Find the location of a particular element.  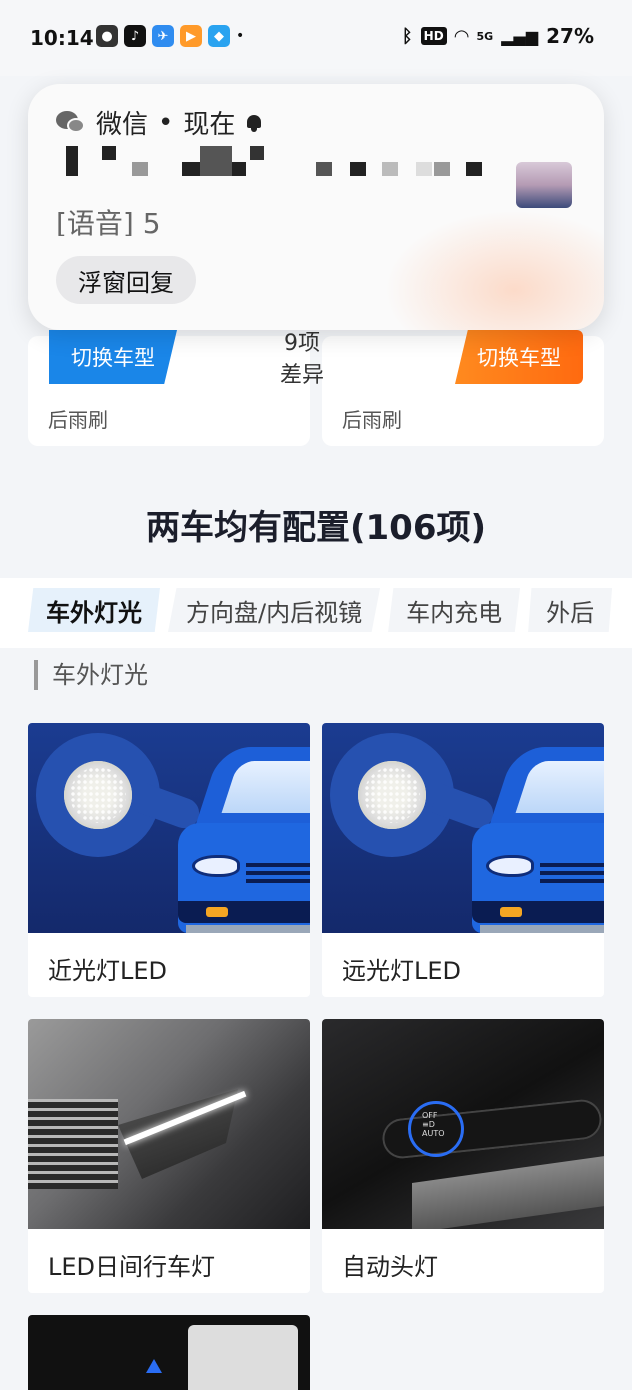

status-bar: 10:14 ● ♪ ✈ ▶ ◆ • ᛒ HD ◠ 5G ▂▄▆ 27% is located at coordinates (316, 38).